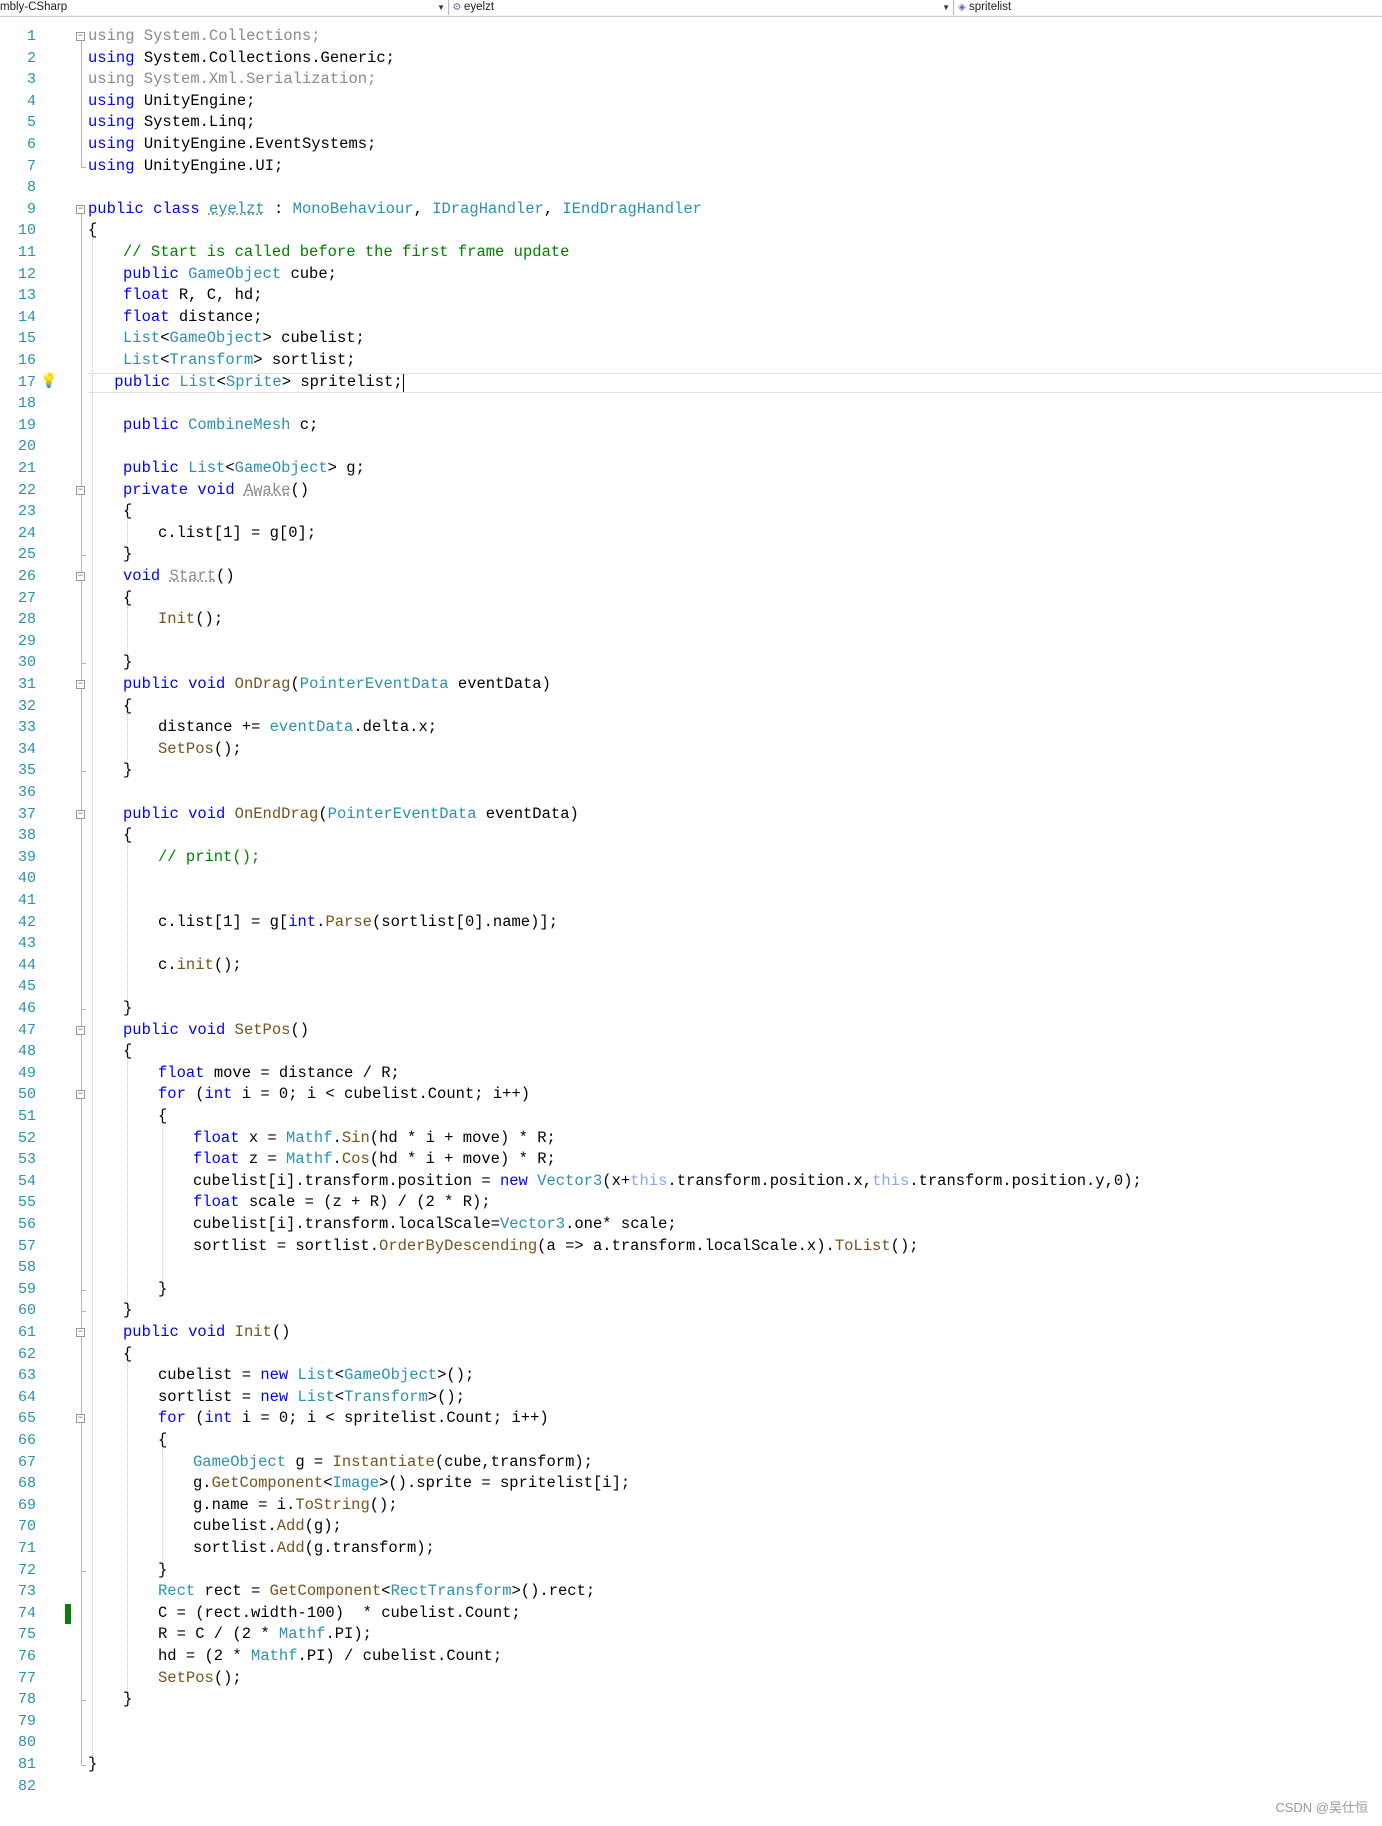 The image size is (1382, 1826). What do you see at coordinates (311, 1398) in the screenshot?
I see `code-line: sortlist = new List<Transform>();` at bounding box center [311, 1398].